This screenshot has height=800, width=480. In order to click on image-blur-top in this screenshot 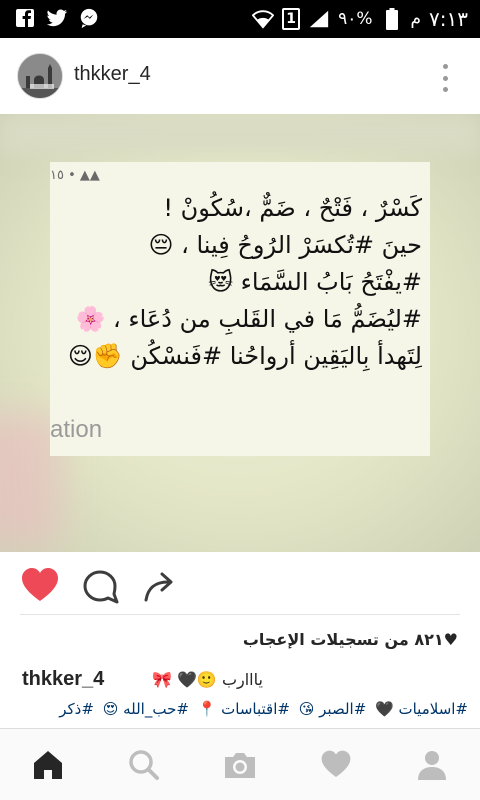, I will do `click(240, 134)`.